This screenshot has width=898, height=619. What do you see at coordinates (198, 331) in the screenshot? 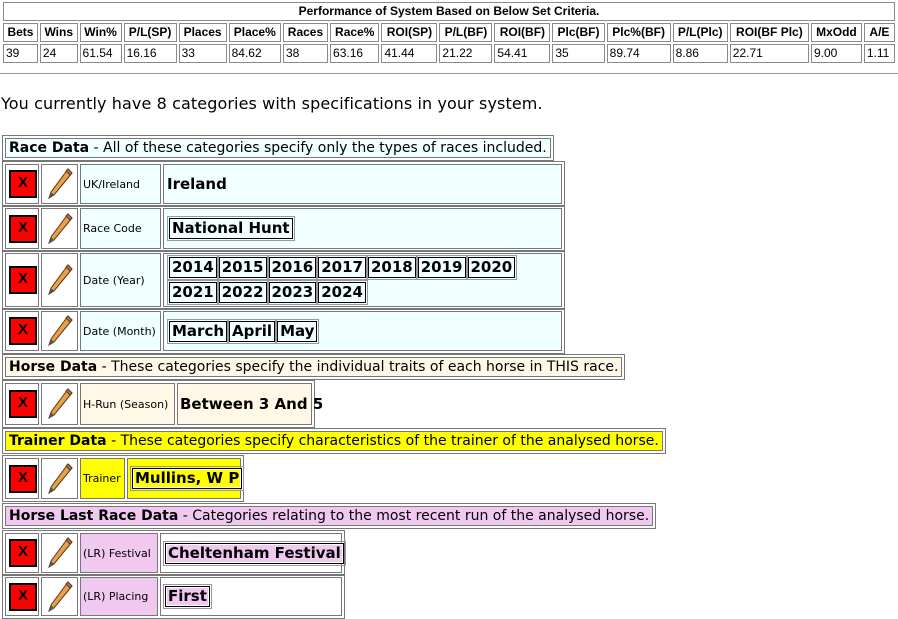
I see `month-chip: March` at bounding box center [198, 331].